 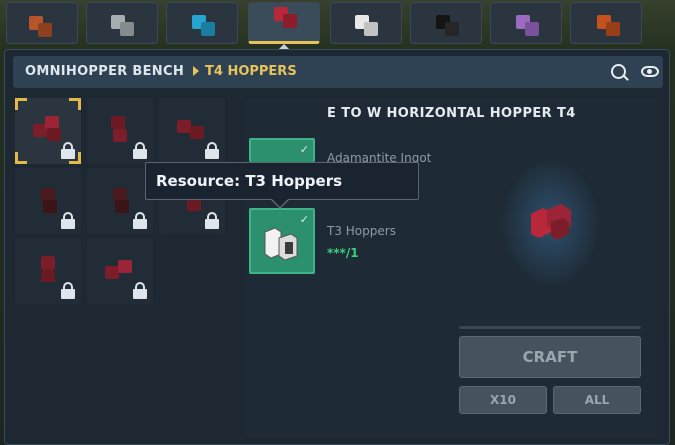 I want to click on tooltip-arrow-inner, so click(x=280, y=203).